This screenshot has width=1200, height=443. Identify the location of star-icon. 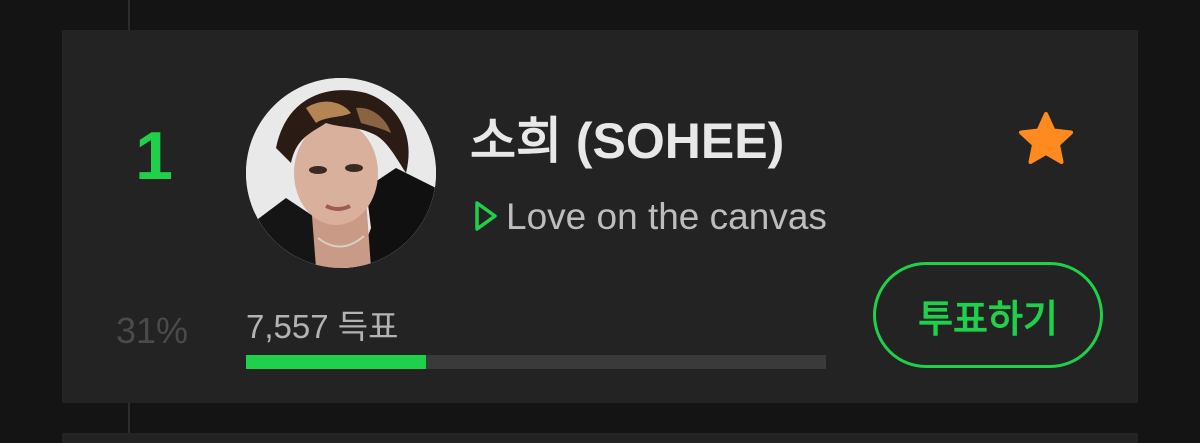
(1046, 140).